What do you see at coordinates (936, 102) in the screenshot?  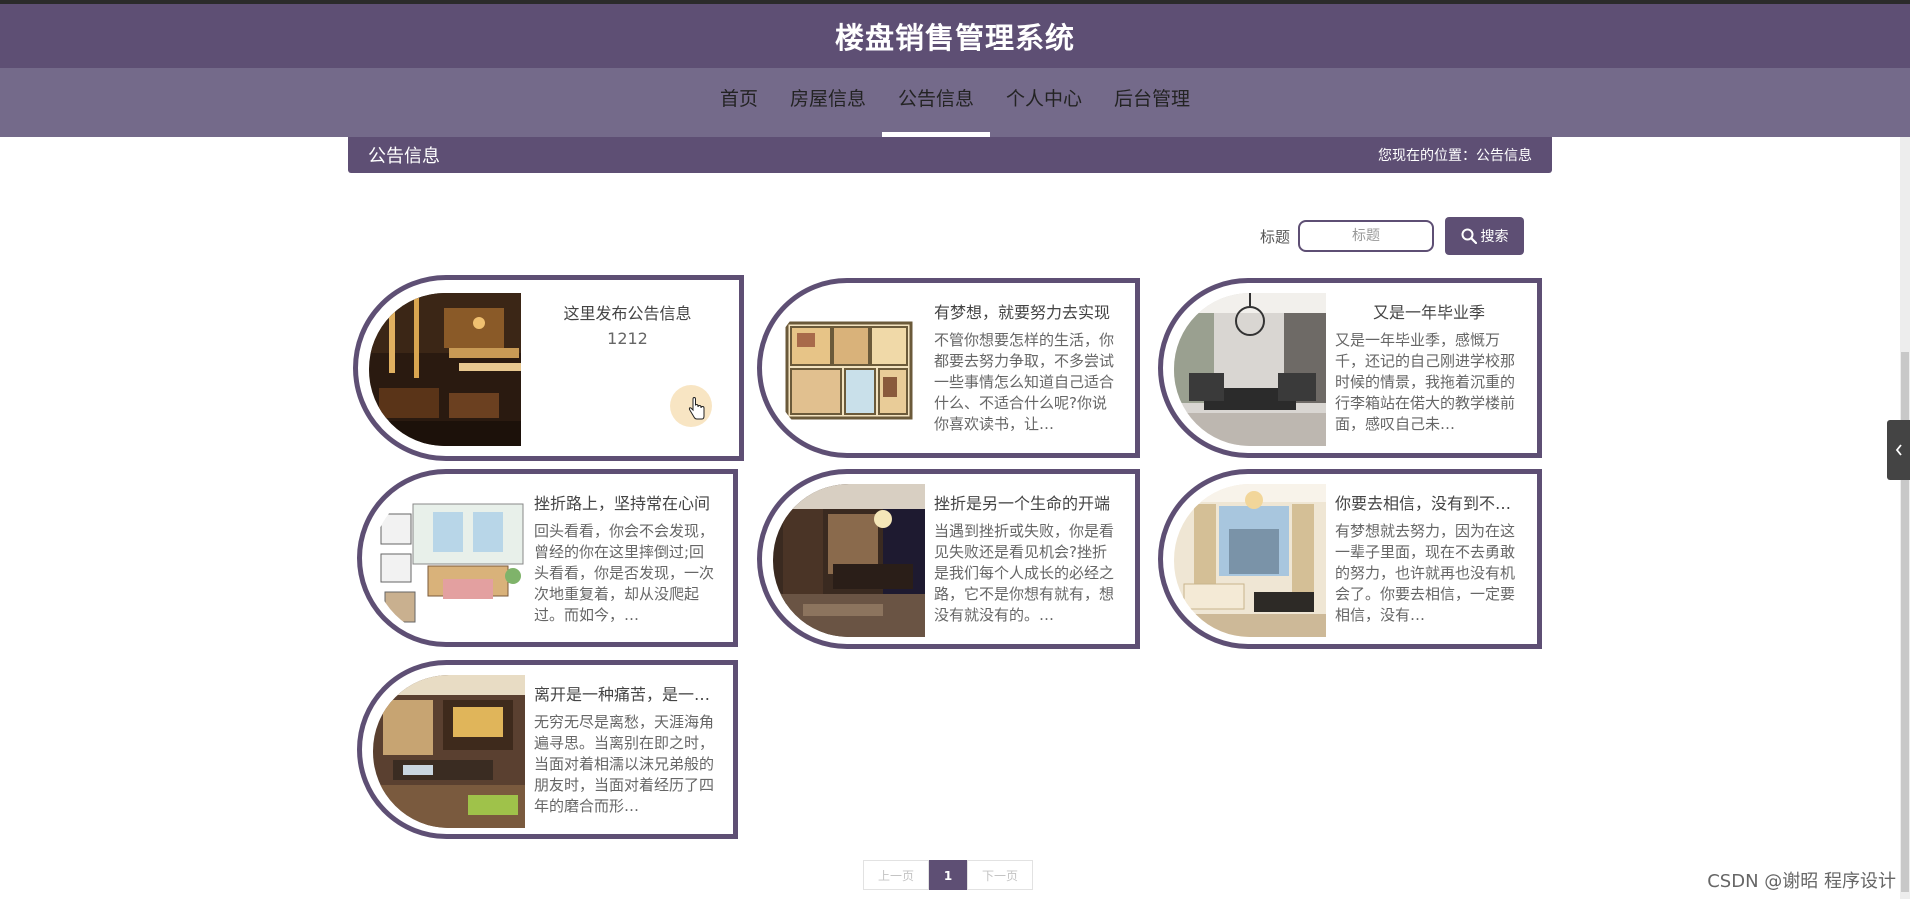 I see `nav-notices: 公告信息` at bounding box center [936, 102].